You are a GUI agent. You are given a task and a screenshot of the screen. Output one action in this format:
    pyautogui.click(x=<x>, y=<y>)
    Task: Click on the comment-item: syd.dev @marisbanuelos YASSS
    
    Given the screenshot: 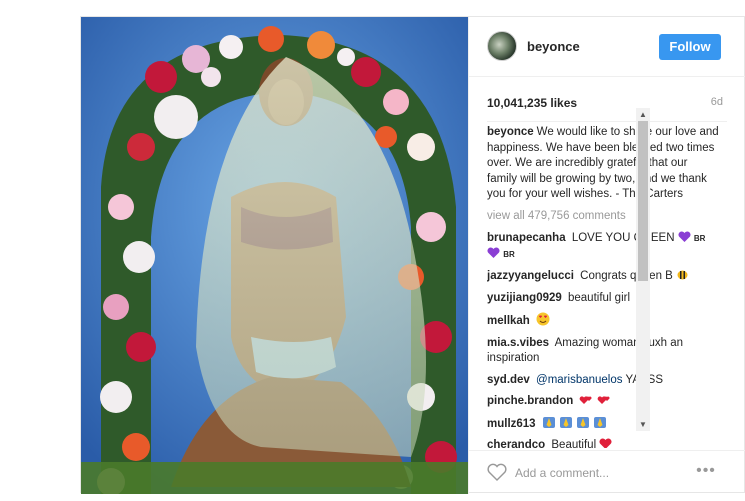 What is the action you would take?
    pyautogui.click(x=603, y=381)
    